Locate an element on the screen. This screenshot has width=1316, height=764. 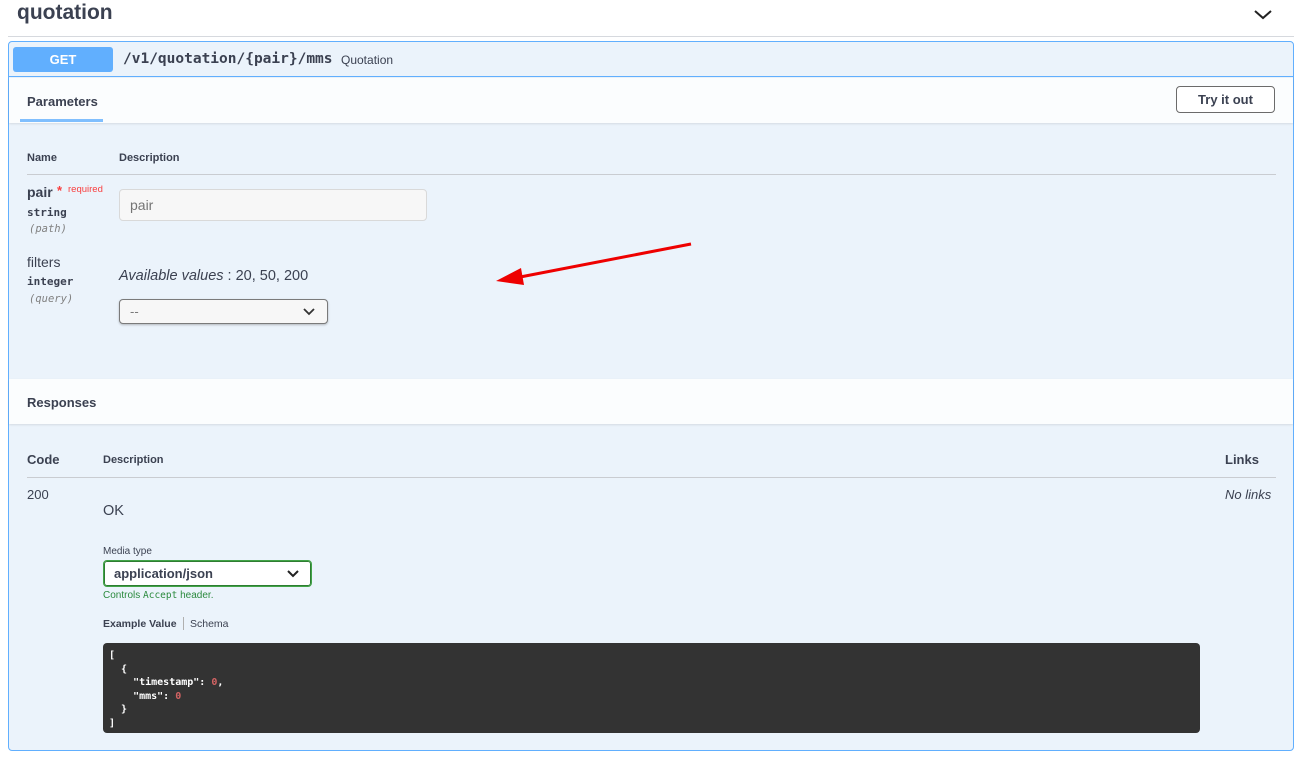
response-description: OK is located at coordinates (113, 511).